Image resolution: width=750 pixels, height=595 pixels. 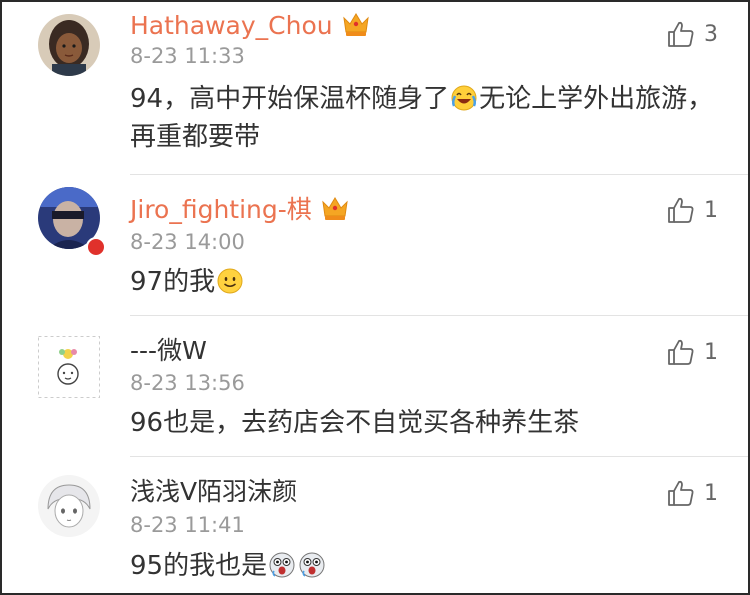 What do you see at coordinates (230, 281) in the screenshot?
I see `smile-emoji-icon` at bounding box center [230, 281].